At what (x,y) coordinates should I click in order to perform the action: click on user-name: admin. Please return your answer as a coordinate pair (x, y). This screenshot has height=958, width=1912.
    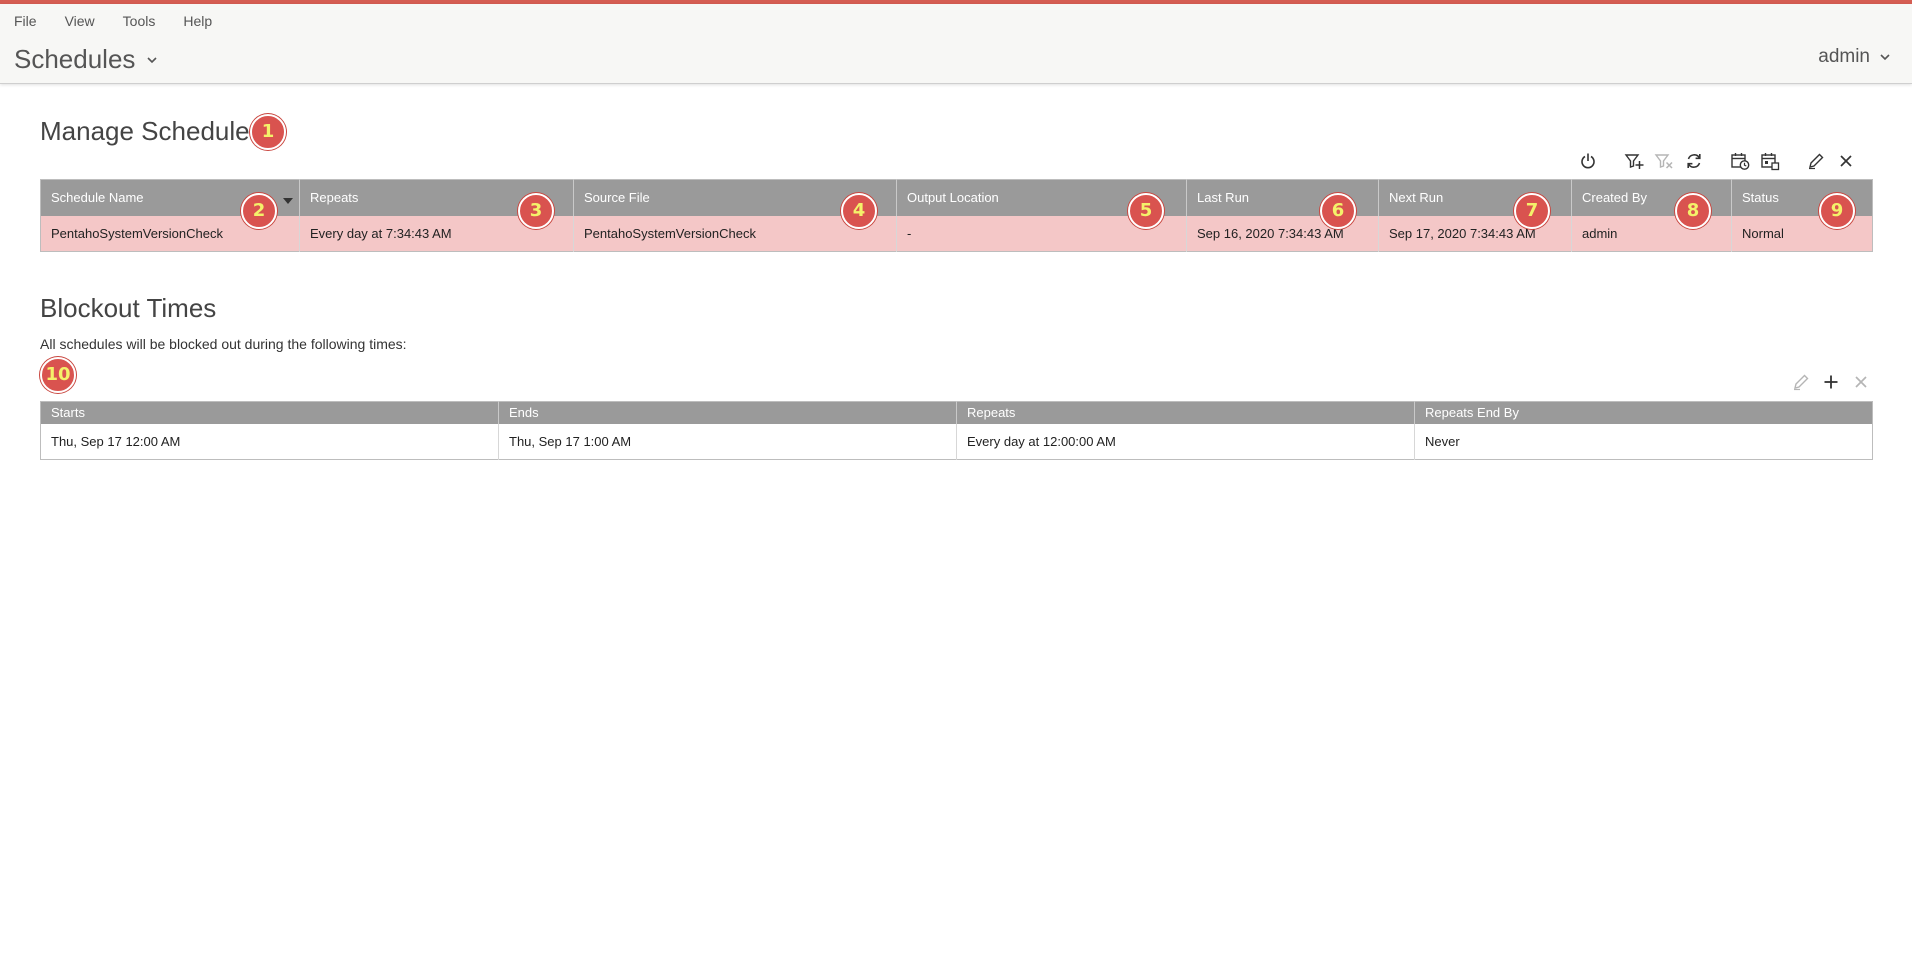
    Looking at the image, I should click on (1844, 56).